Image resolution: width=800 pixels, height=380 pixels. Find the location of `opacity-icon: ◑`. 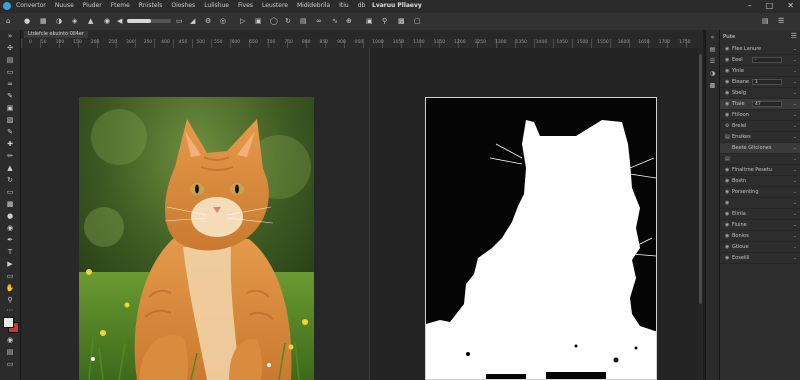

opacity-icon: ◑ is located at coordinates (59, 21).